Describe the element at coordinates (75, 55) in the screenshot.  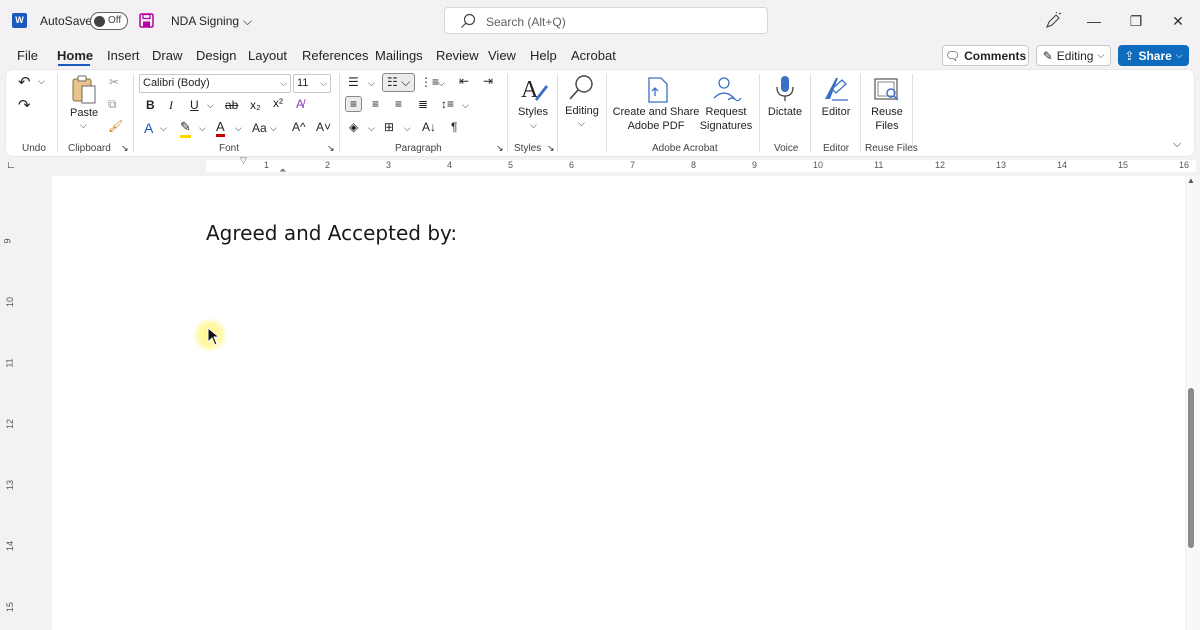
I see `tab-home: Home` at that location.